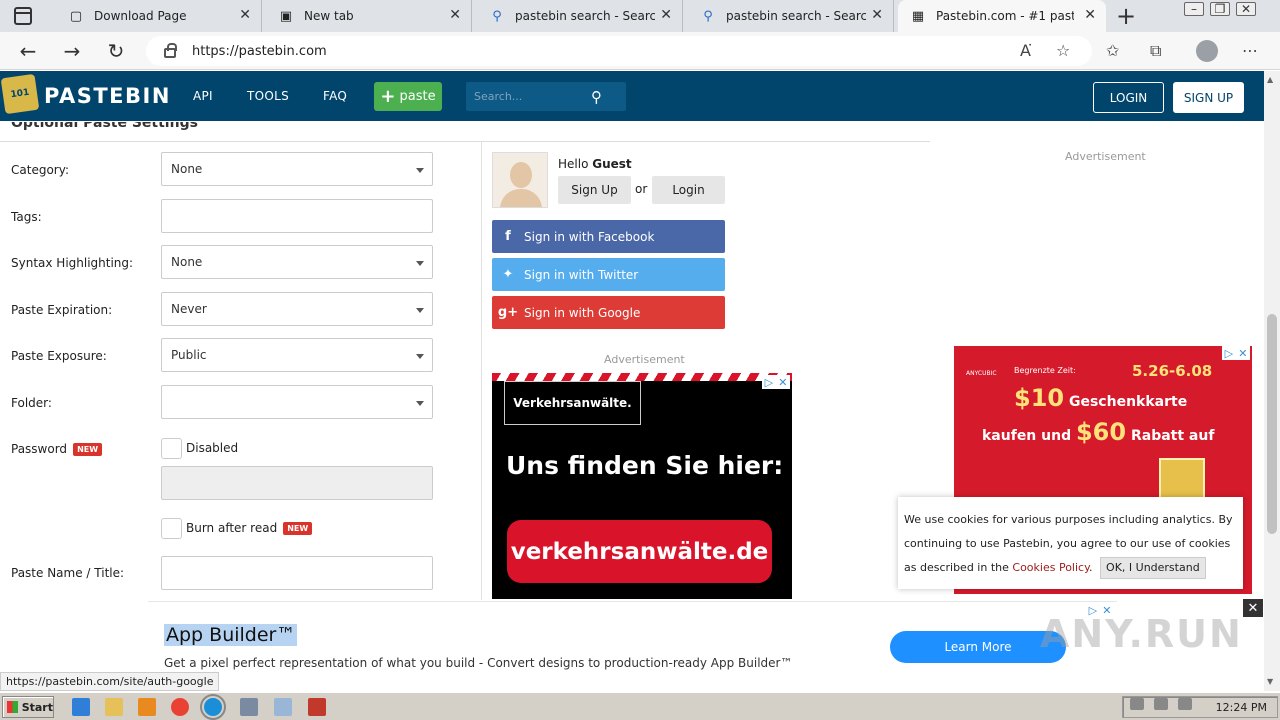  I want to click on new-badge: NEW, so click(298, 528).